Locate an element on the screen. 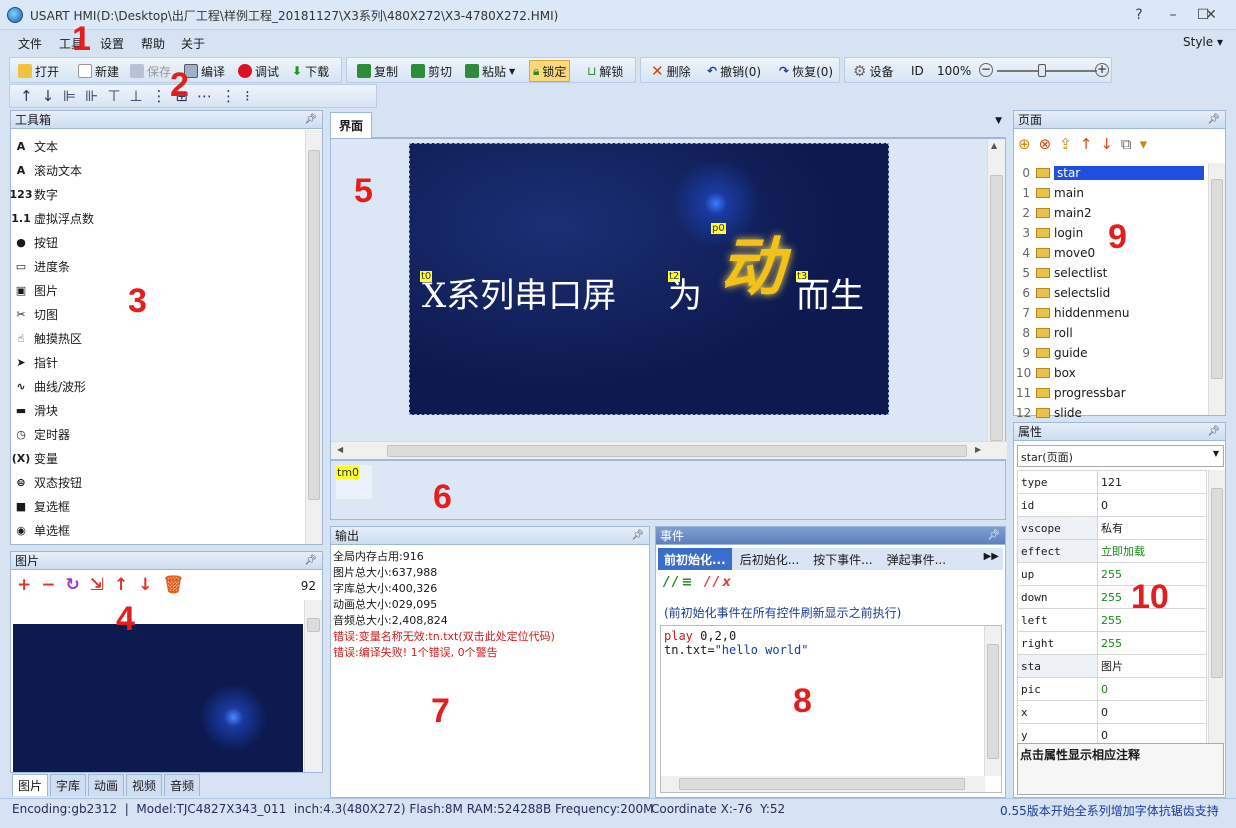  help-button: ? is located at coordinates (1139, 15).